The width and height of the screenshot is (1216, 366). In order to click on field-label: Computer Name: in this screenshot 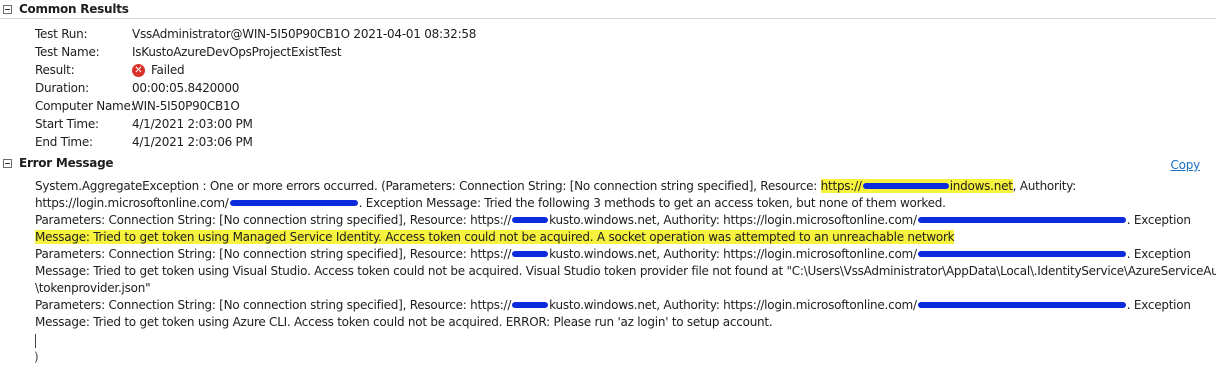, I will do `click(85, 106)`.